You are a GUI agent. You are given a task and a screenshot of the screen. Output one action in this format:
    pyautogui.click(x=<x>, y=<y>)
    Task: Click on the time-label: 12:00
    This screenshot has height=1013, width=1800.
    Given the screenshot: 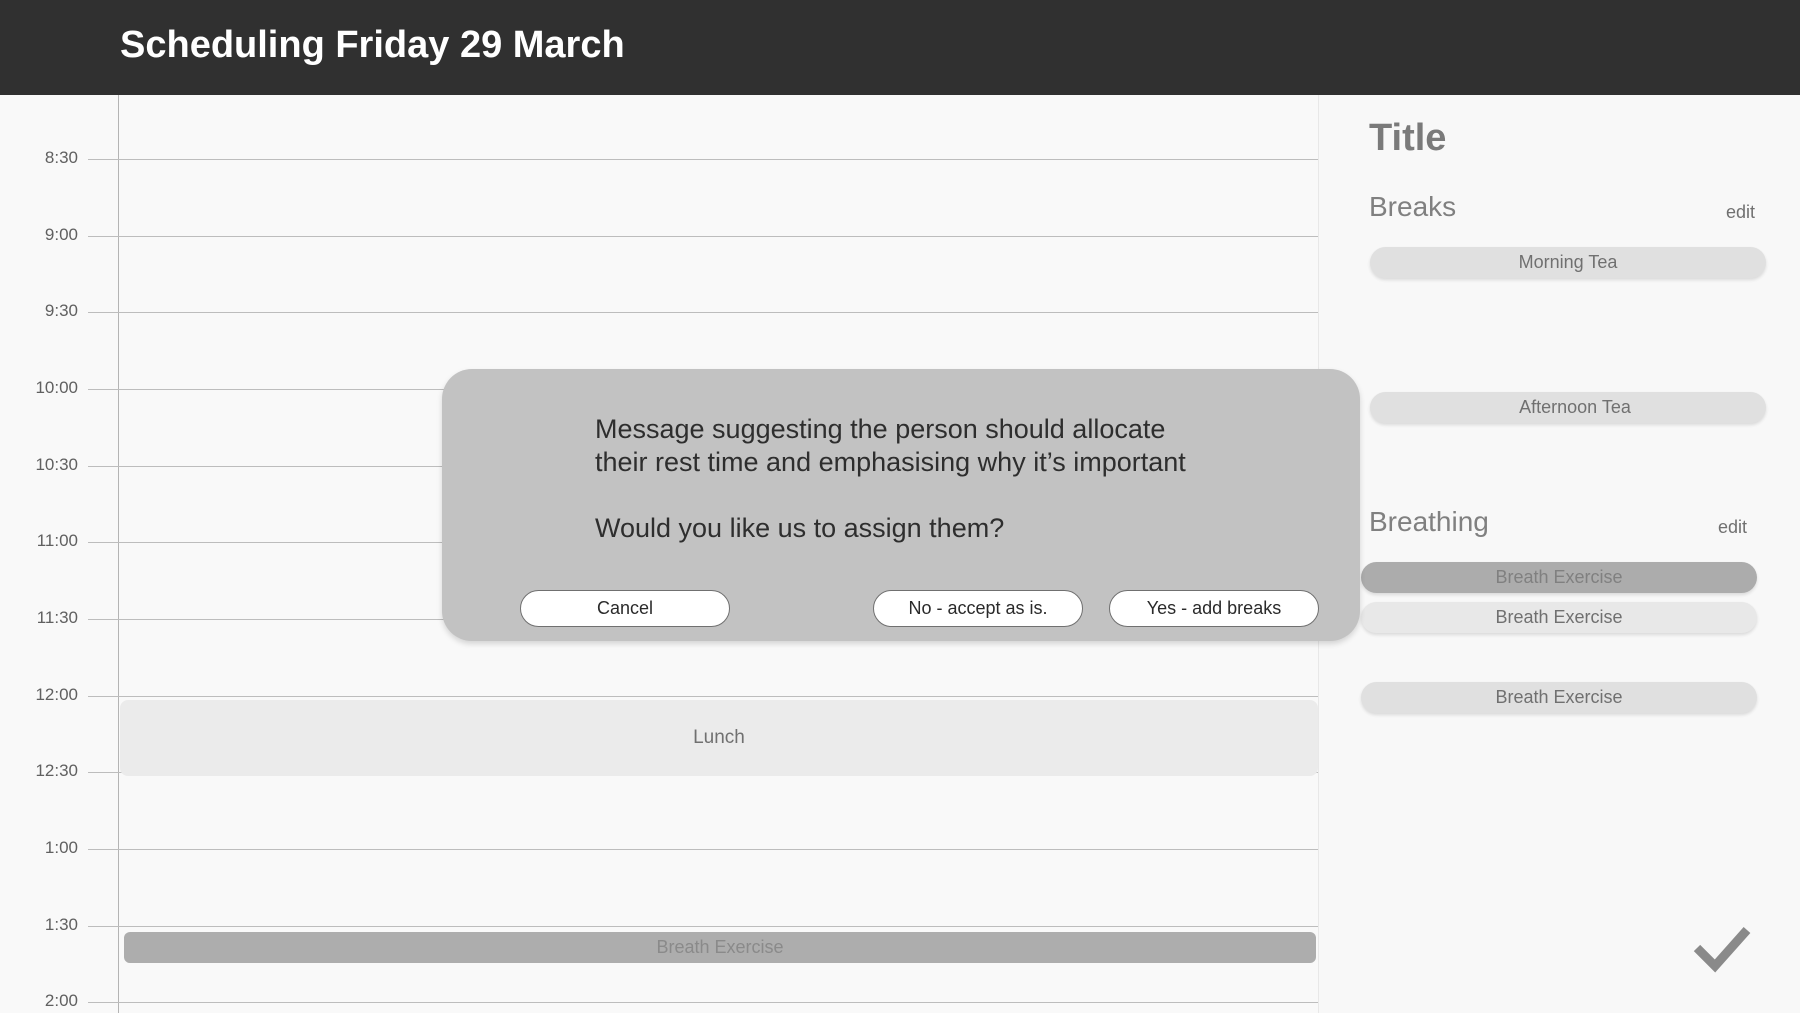 What is the action you would take?
    pyautogui.click(x=56, y=694)
    